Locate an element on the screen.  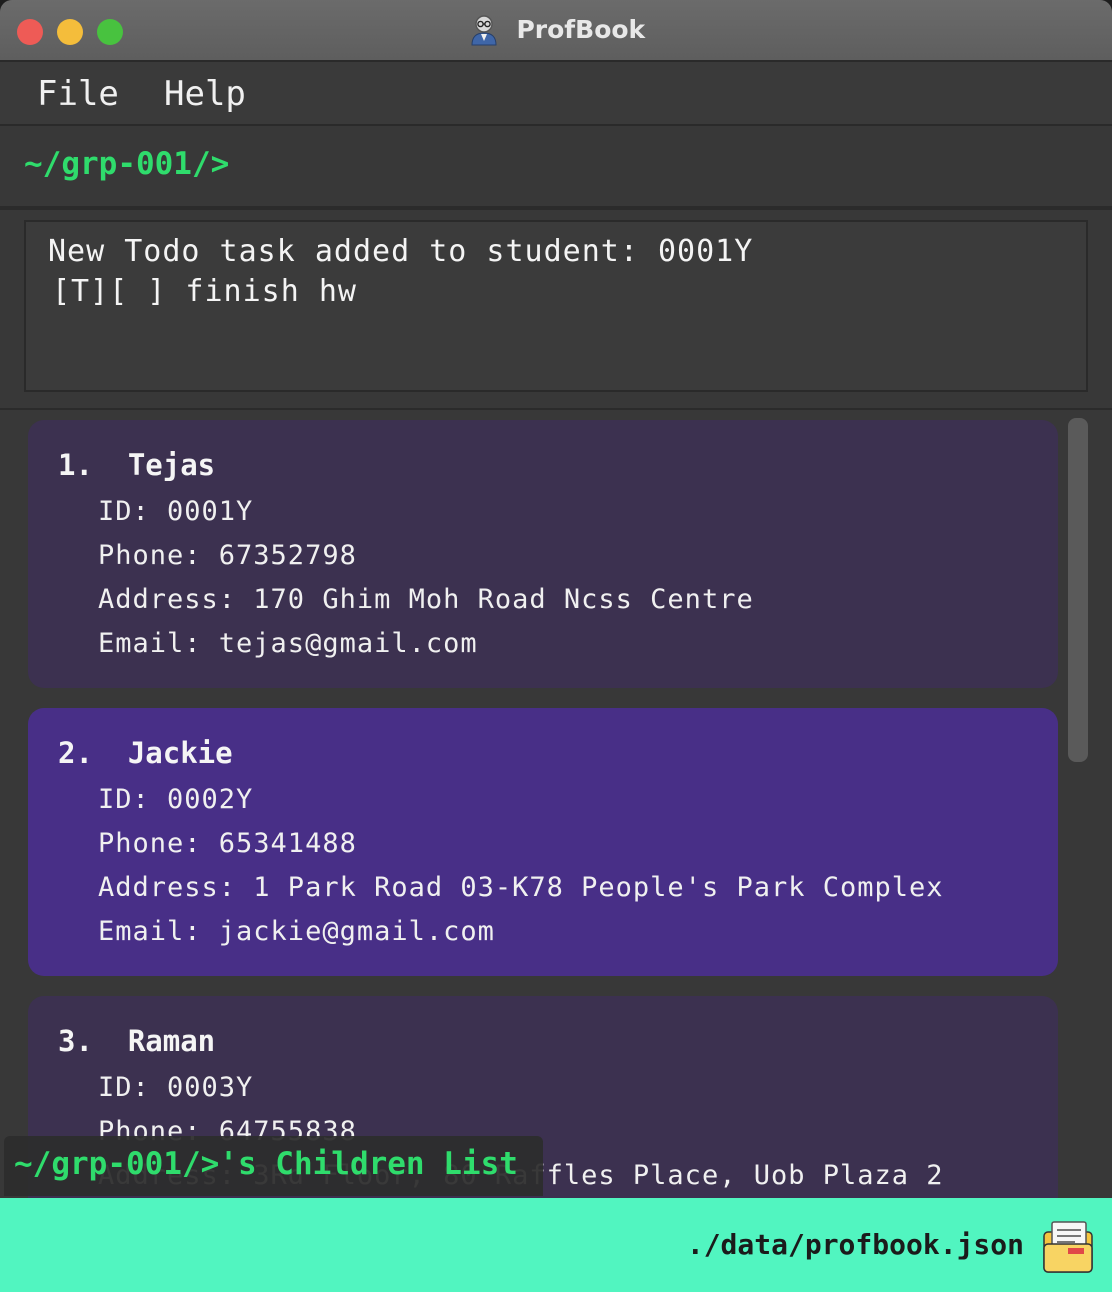
window-title: ProfBook is located at coordinates (581, 29).